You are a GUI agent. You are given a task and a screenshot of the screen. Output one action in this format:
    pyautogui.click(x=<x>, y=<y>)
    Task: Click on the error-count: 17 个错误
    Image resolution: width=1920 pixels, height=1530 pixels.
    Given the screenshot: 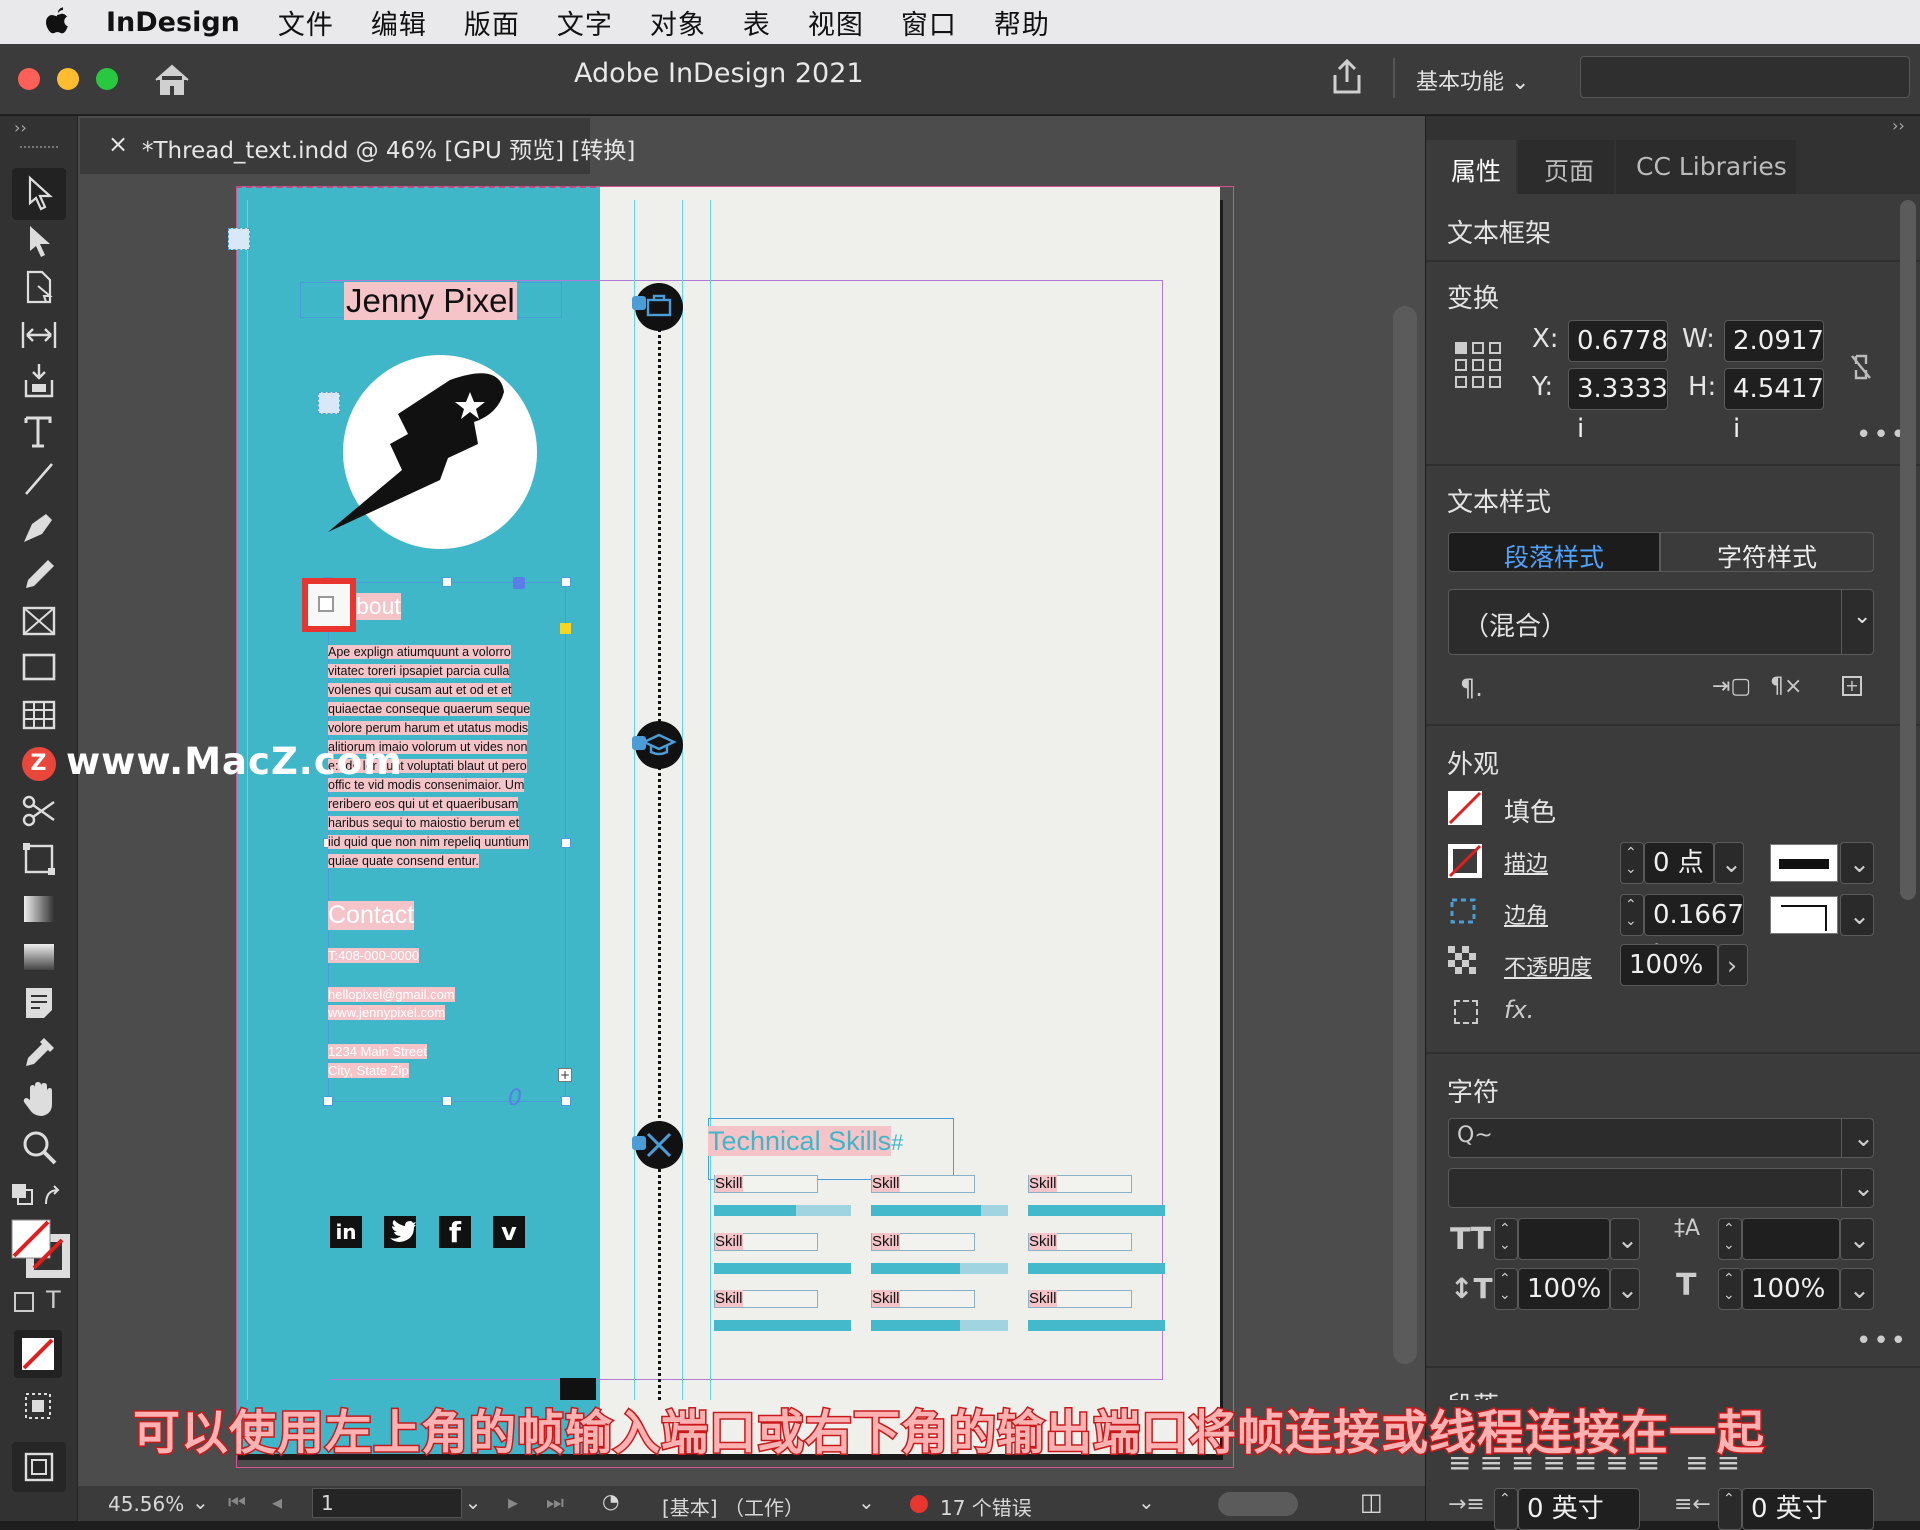 What is the action you would take?
    pyautogui.click(x=986, y=1506)
    